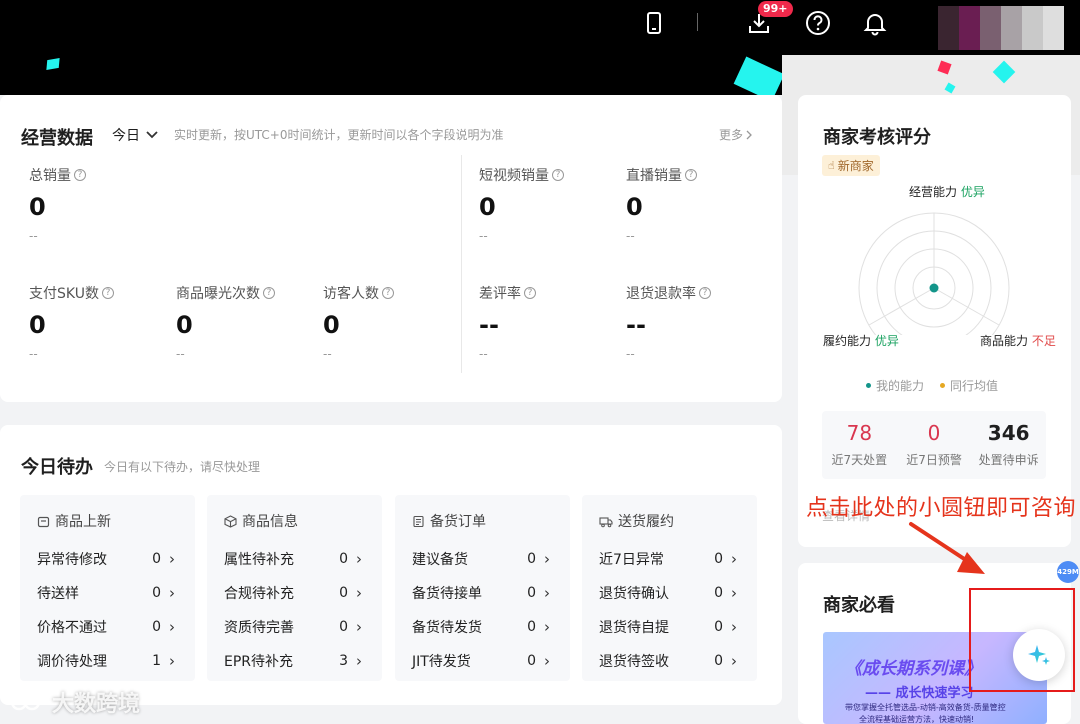  Describe the element at coordinates (934, 288) in the screenshot. I see `my-ability-point` at that location.